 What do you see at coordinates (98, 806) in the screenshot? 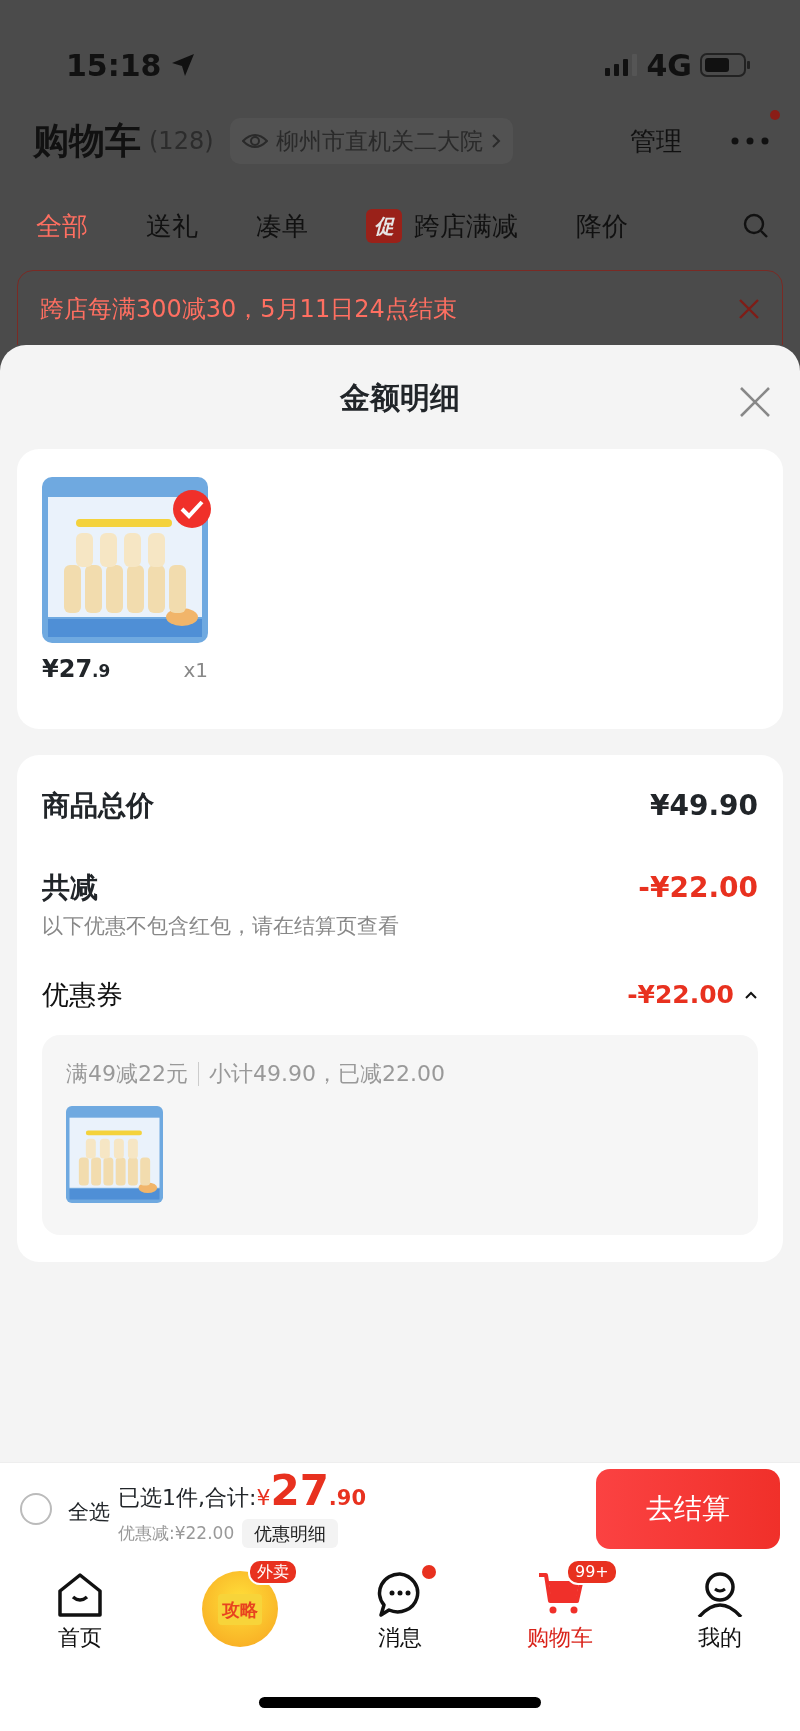
I see `total-label: 商品总价` at bounding box center [98, 806].